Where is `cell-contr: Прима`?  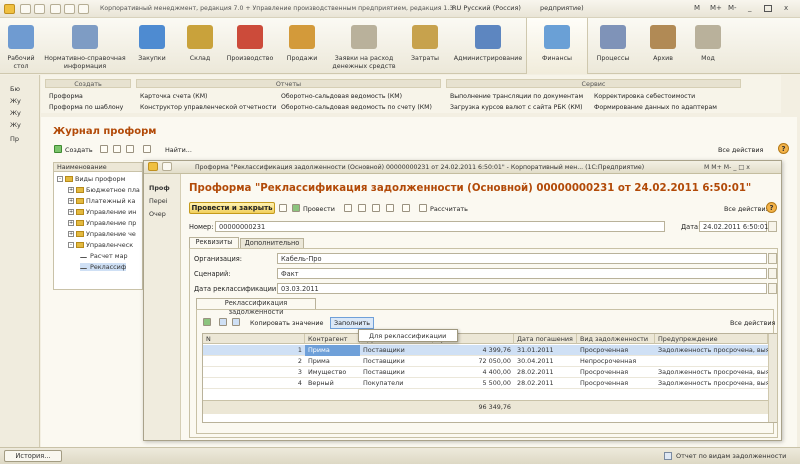
cell-contr: Прима is located at coordinates (332, 361).